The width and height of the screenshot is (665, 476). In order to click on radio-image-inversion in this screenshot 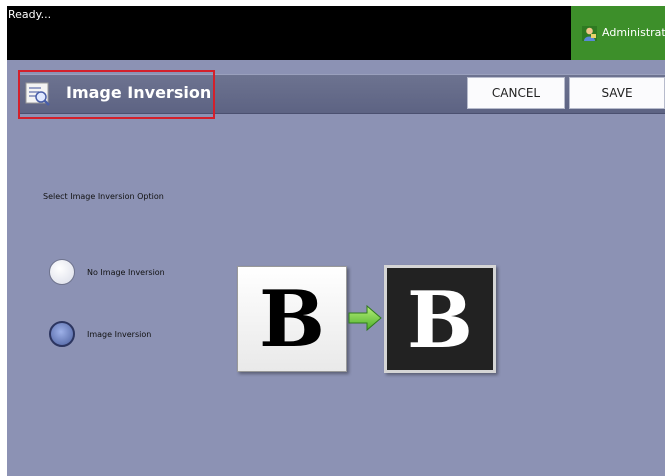, I will do `click(62, 334)`.